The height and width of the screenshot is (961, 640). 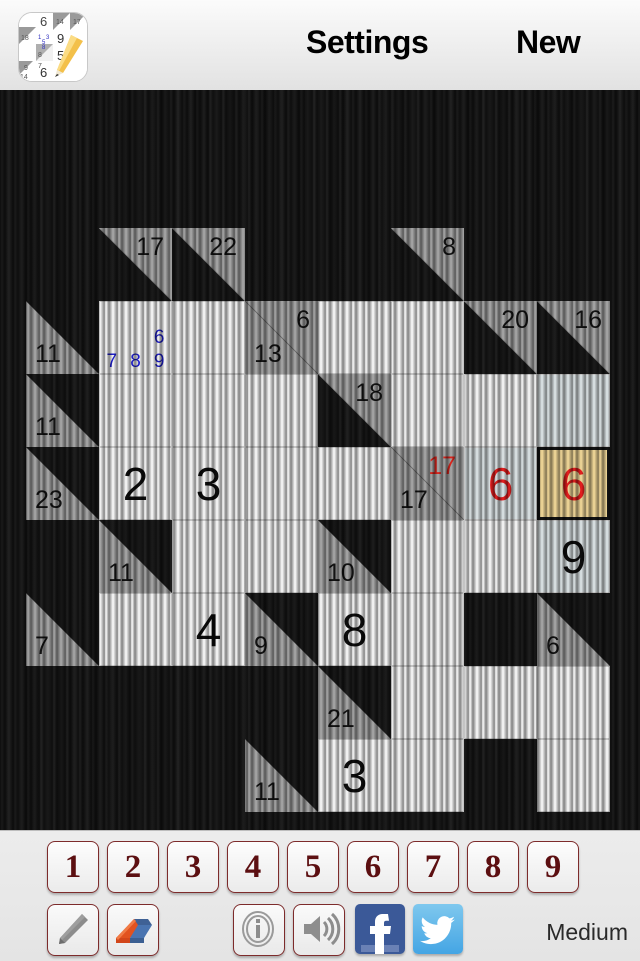 I want to click on puzzle-cell: 4, so click(x=208, y=629).